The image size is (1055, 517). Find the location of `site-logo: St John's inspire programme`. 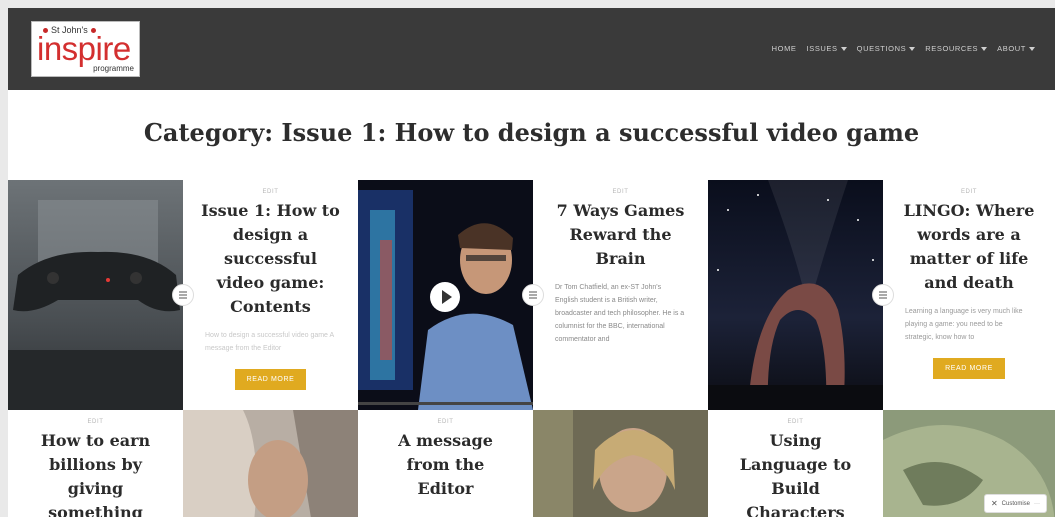

site-logo: St John's inspire programme is located at coordinates (85, 49).